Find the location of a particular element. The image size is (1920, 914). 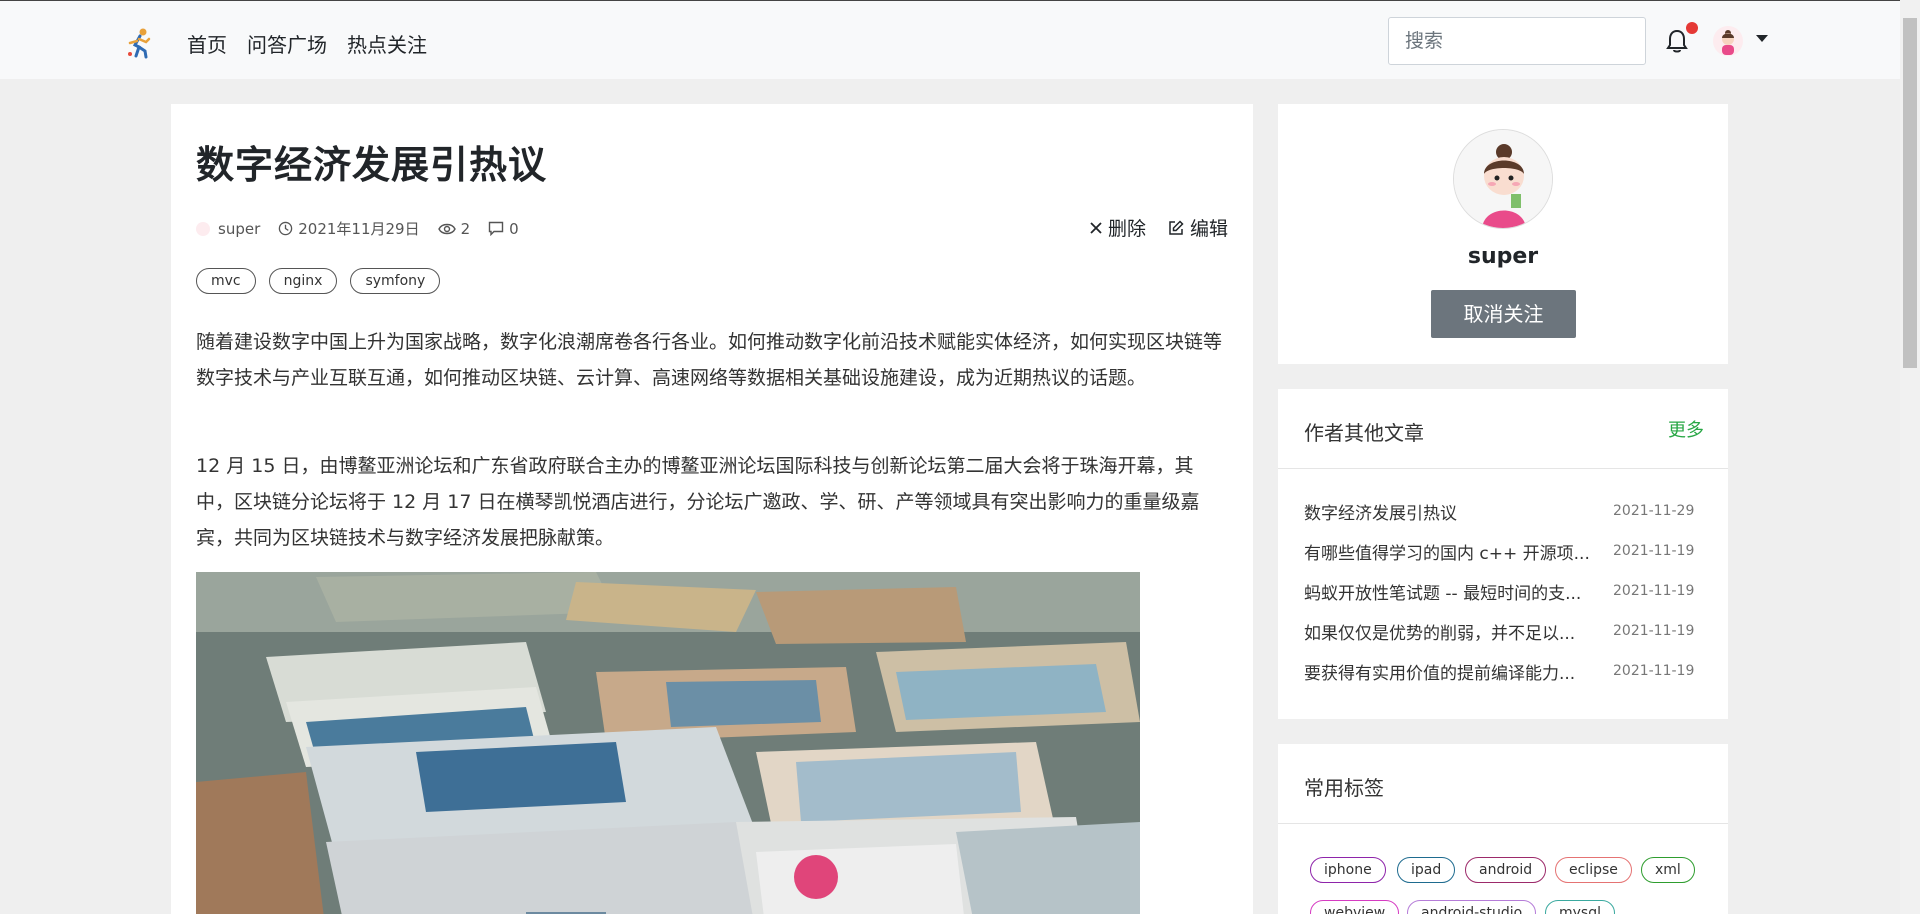

notification-dot is located at coordinates (1692, 28).